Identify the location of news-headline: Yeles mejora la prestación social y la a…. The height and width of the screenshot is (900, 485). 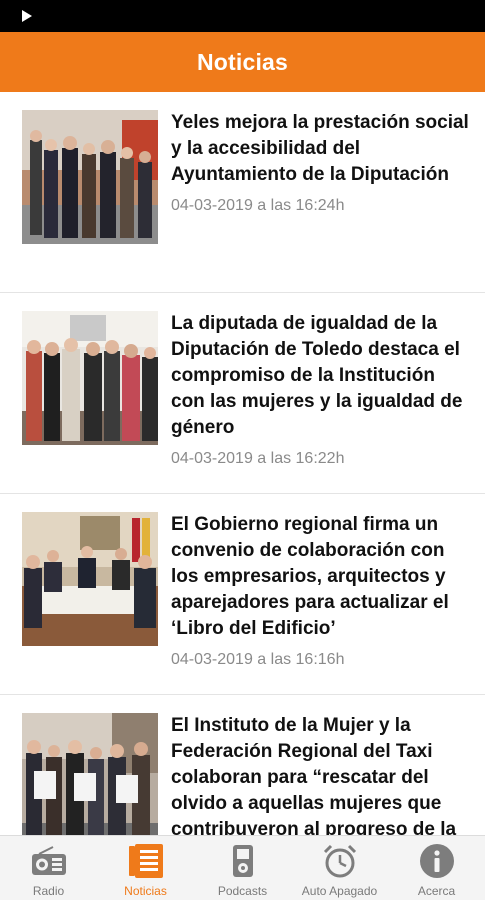
(320, 148).